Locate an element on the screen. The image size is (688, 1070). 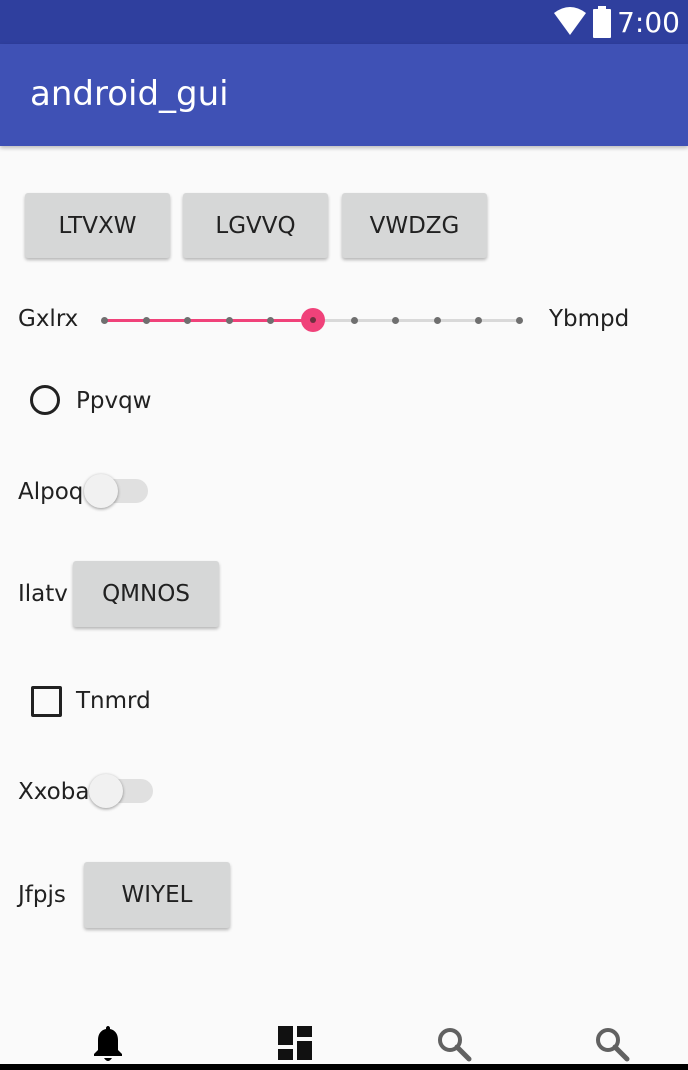
bell-icon is located at coordinates (108, 1044).